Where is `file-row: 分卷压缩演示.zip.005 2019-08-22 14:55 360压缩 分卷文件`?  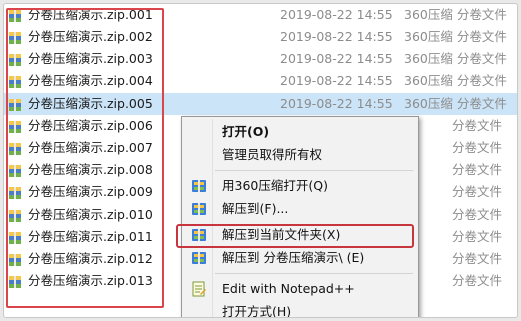 file-row: 分卷压缩演示.zip.005 2019-08-22 14:55 360压缩 分卷文件 is located at coordinates (260, 104).